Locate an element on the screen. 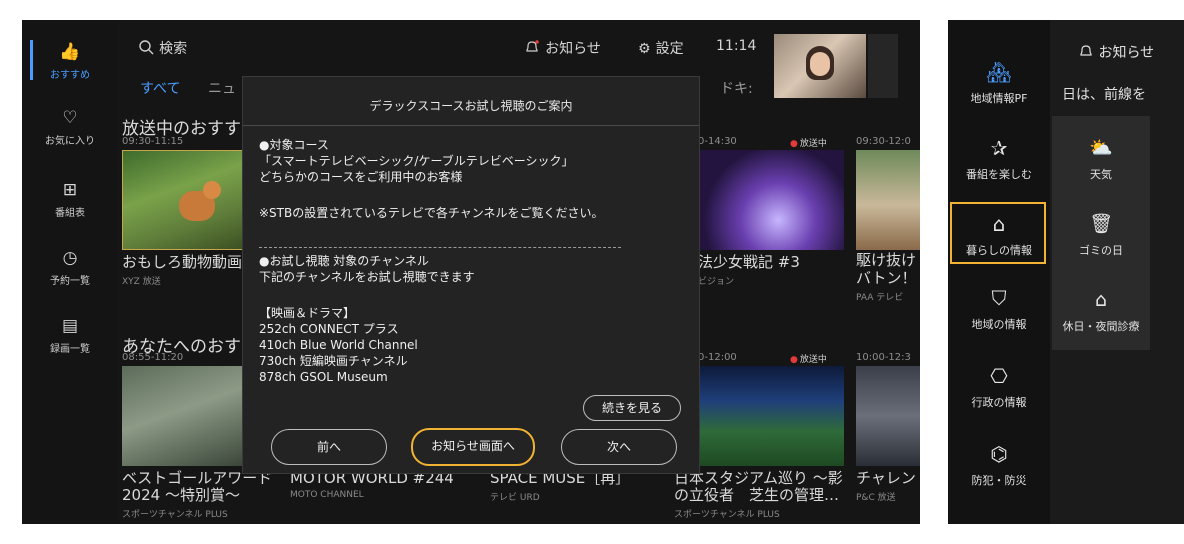 This screenshot has height=544, width=1184. sub-item-weather: ⛅ 天気 is located at coordinates (1101, 159).